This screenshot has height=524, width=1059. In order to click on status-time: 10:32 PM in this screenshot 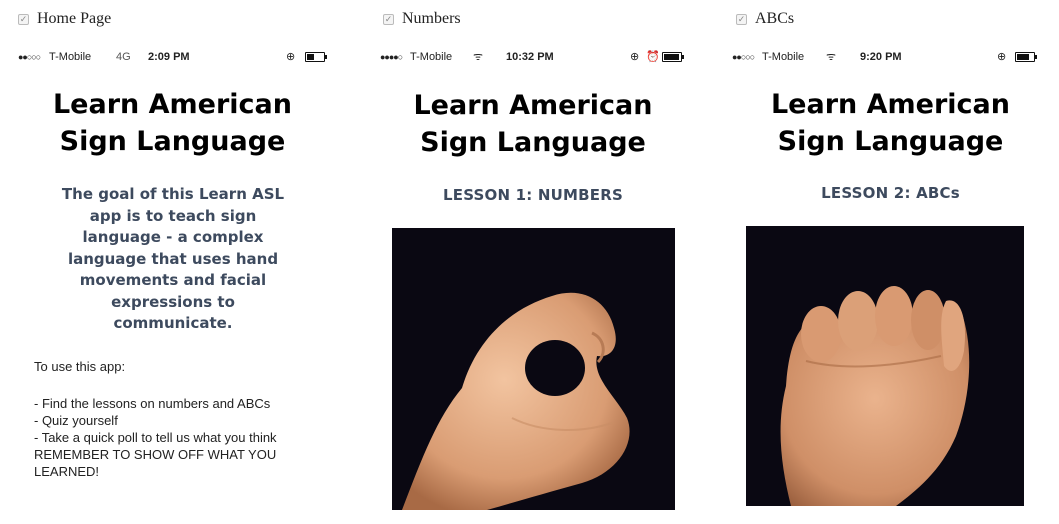, I will do `click(530, 57)`.